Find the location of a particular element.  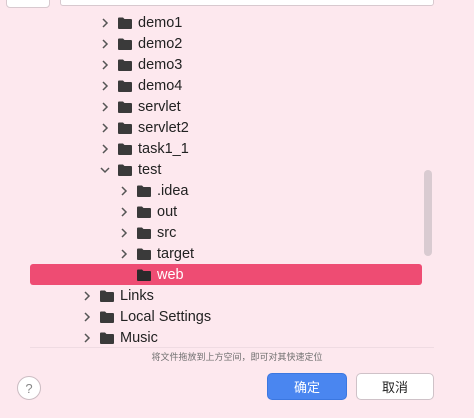

drop-hint: 将文件拖放到上方空间，即可对其快速定位 is located at coordinates (237, 357).